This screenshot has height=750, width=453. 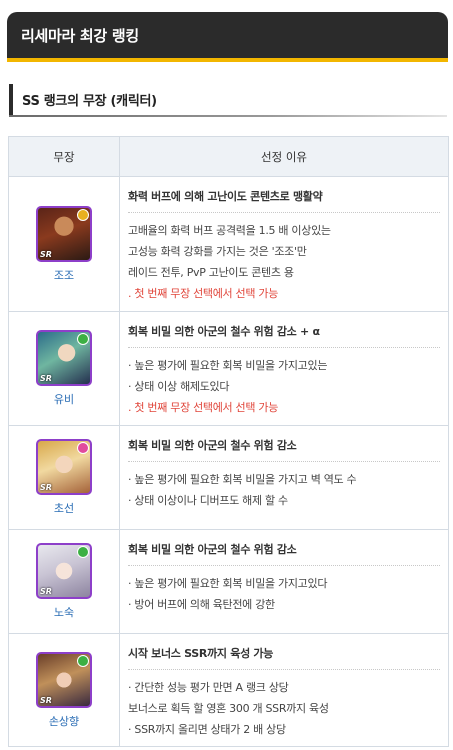 What do you see at coordinates (284, 335) in the screenshot?
I see `reason-headline: 회복 비밀 의한 아군의 철수 위험 감소 + α` at bounding box center [284, 335].